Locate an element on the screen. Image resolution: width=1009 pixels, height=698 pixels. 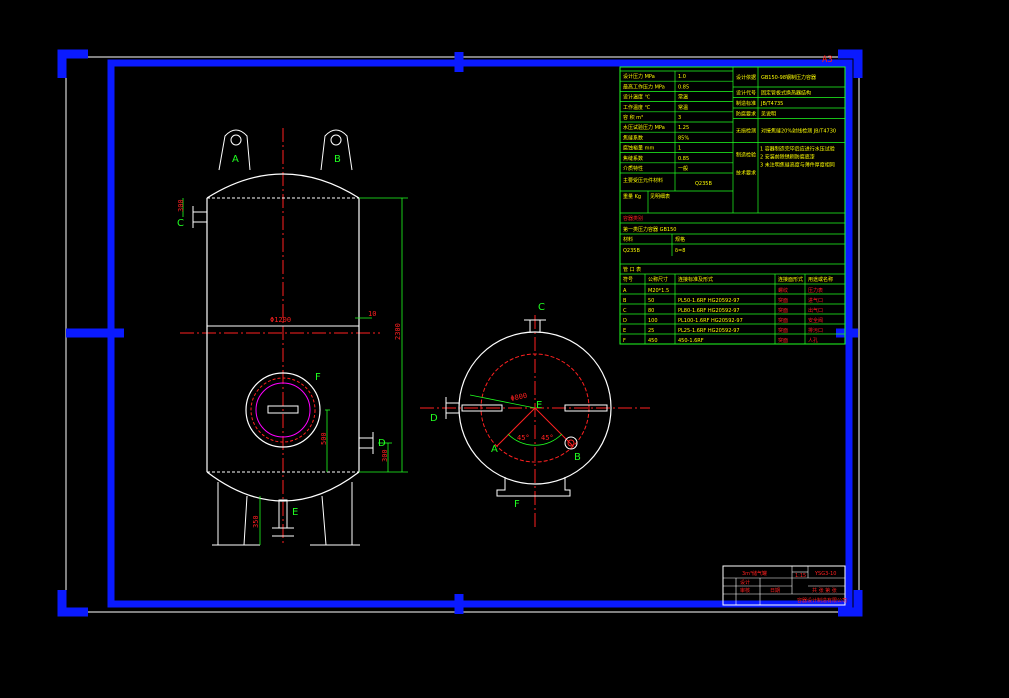
nozzle-header: 符号 is located at coordinates (628, 279).